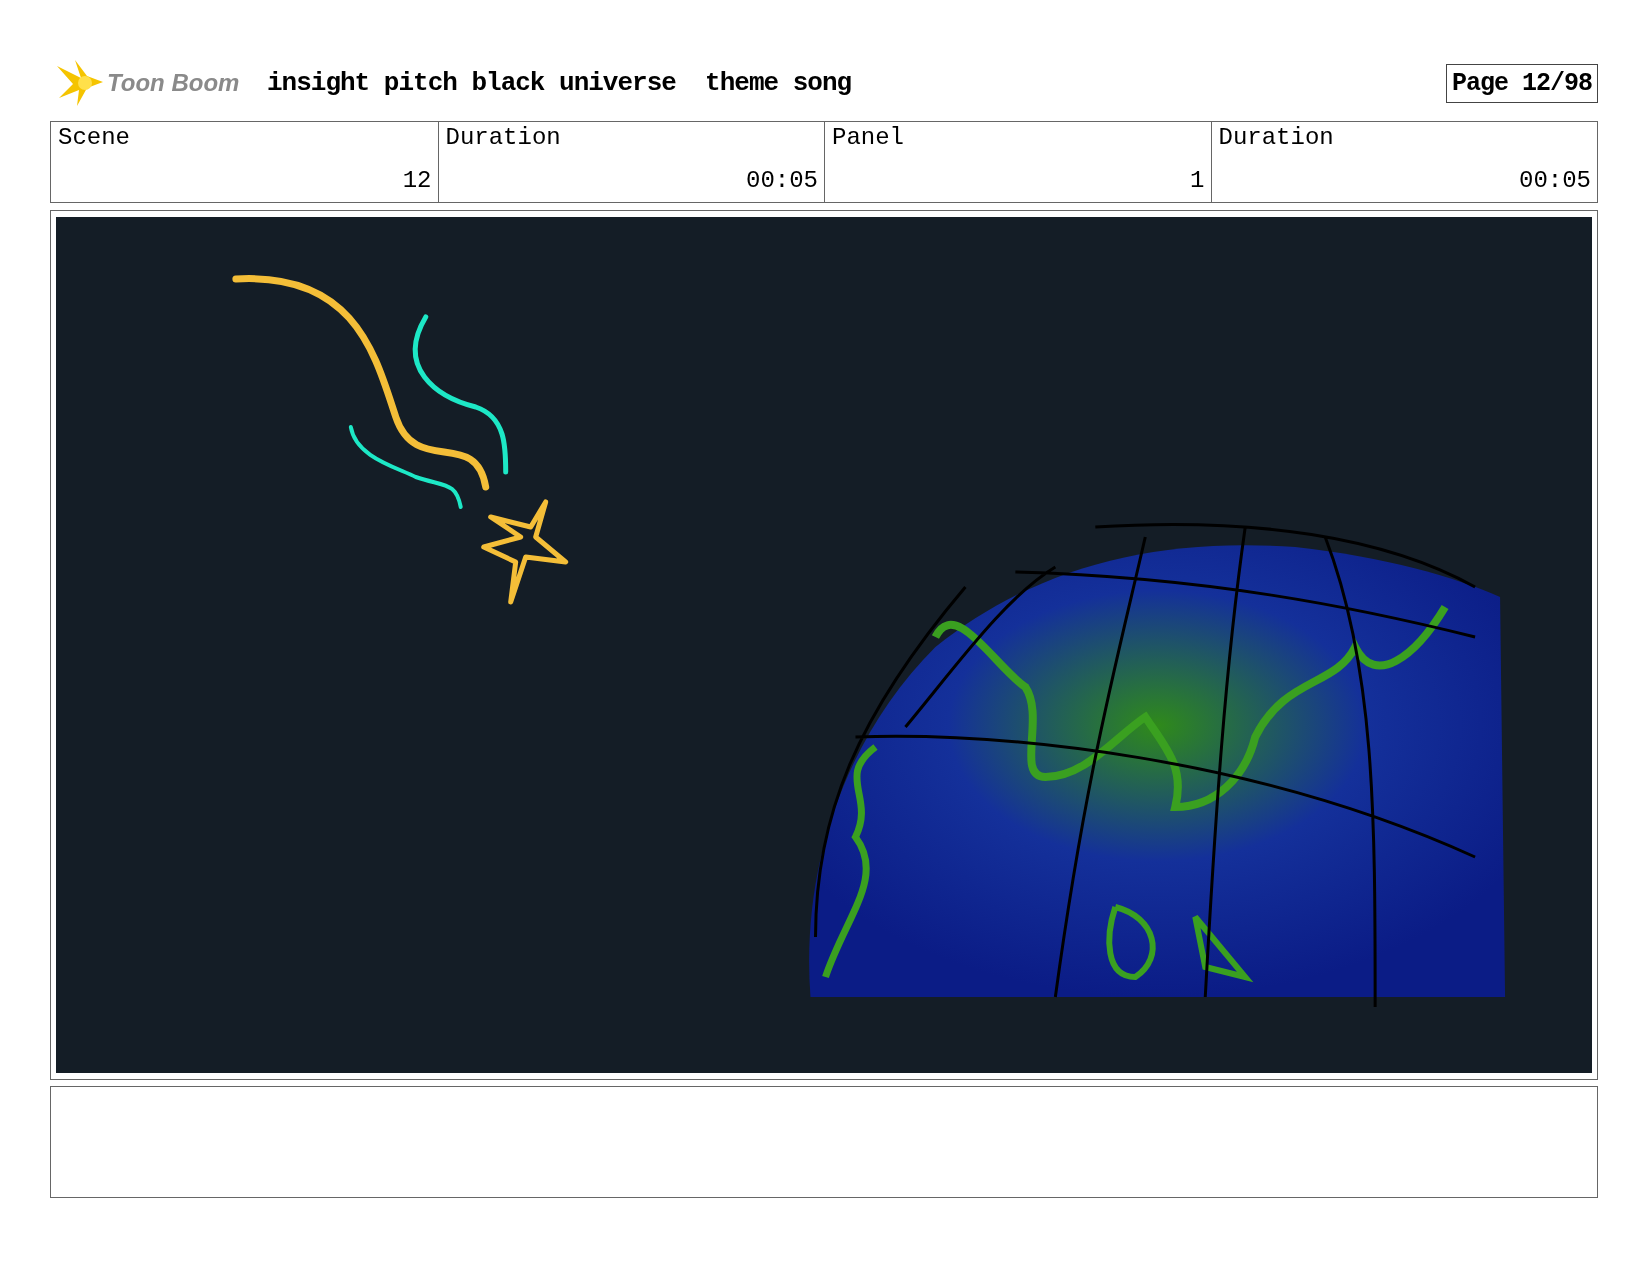 Image resolution: width=1650 pixels, height=1275 pixels. I want to click on page-number: Page 12/98, so click(1521, 83).